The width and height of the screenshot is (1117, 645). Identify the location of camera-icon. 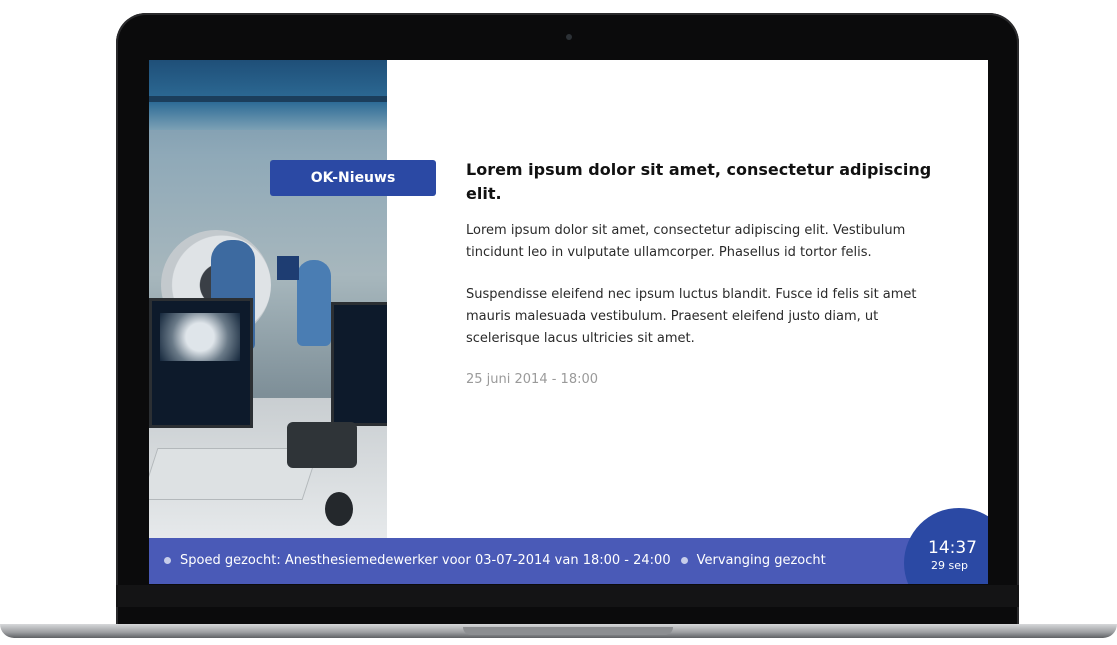
(569, 37).